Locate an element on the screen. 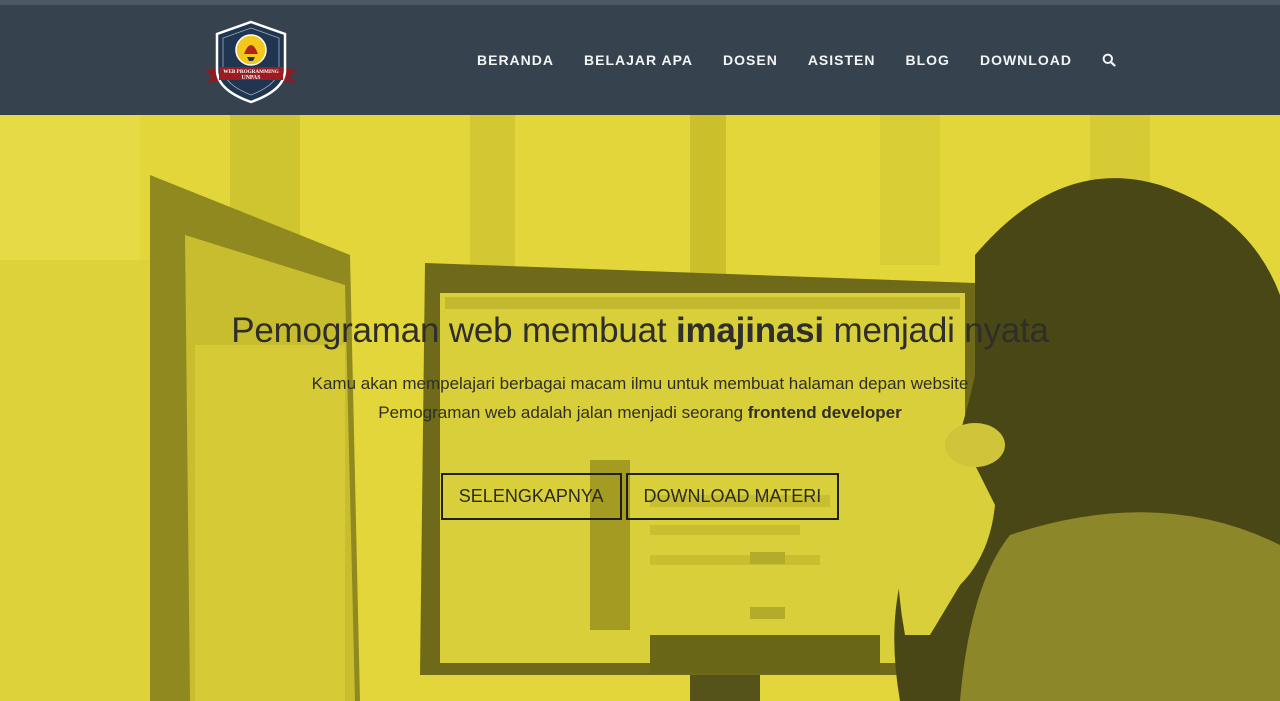  search-button is located at coordinates (1109, 60).